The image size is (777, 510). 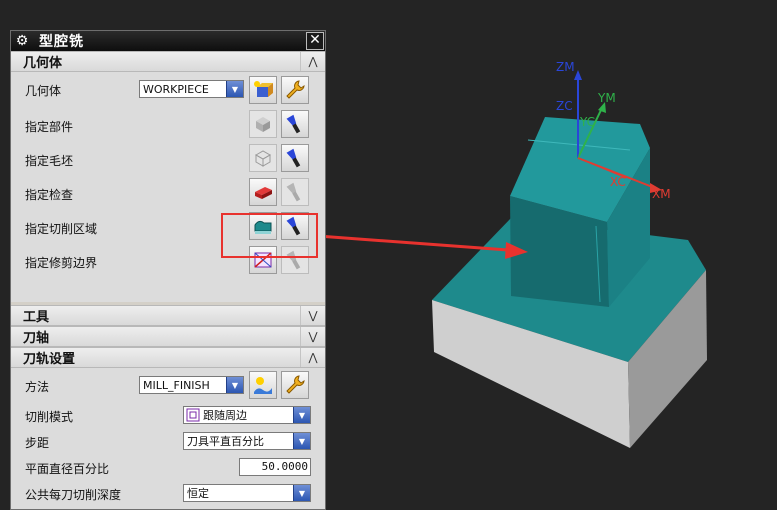 What do you see at coordinates (176, 89) in the screenshot?
I see `geometry-select-value: WORKPIECE` at bounding box center [176, 89].